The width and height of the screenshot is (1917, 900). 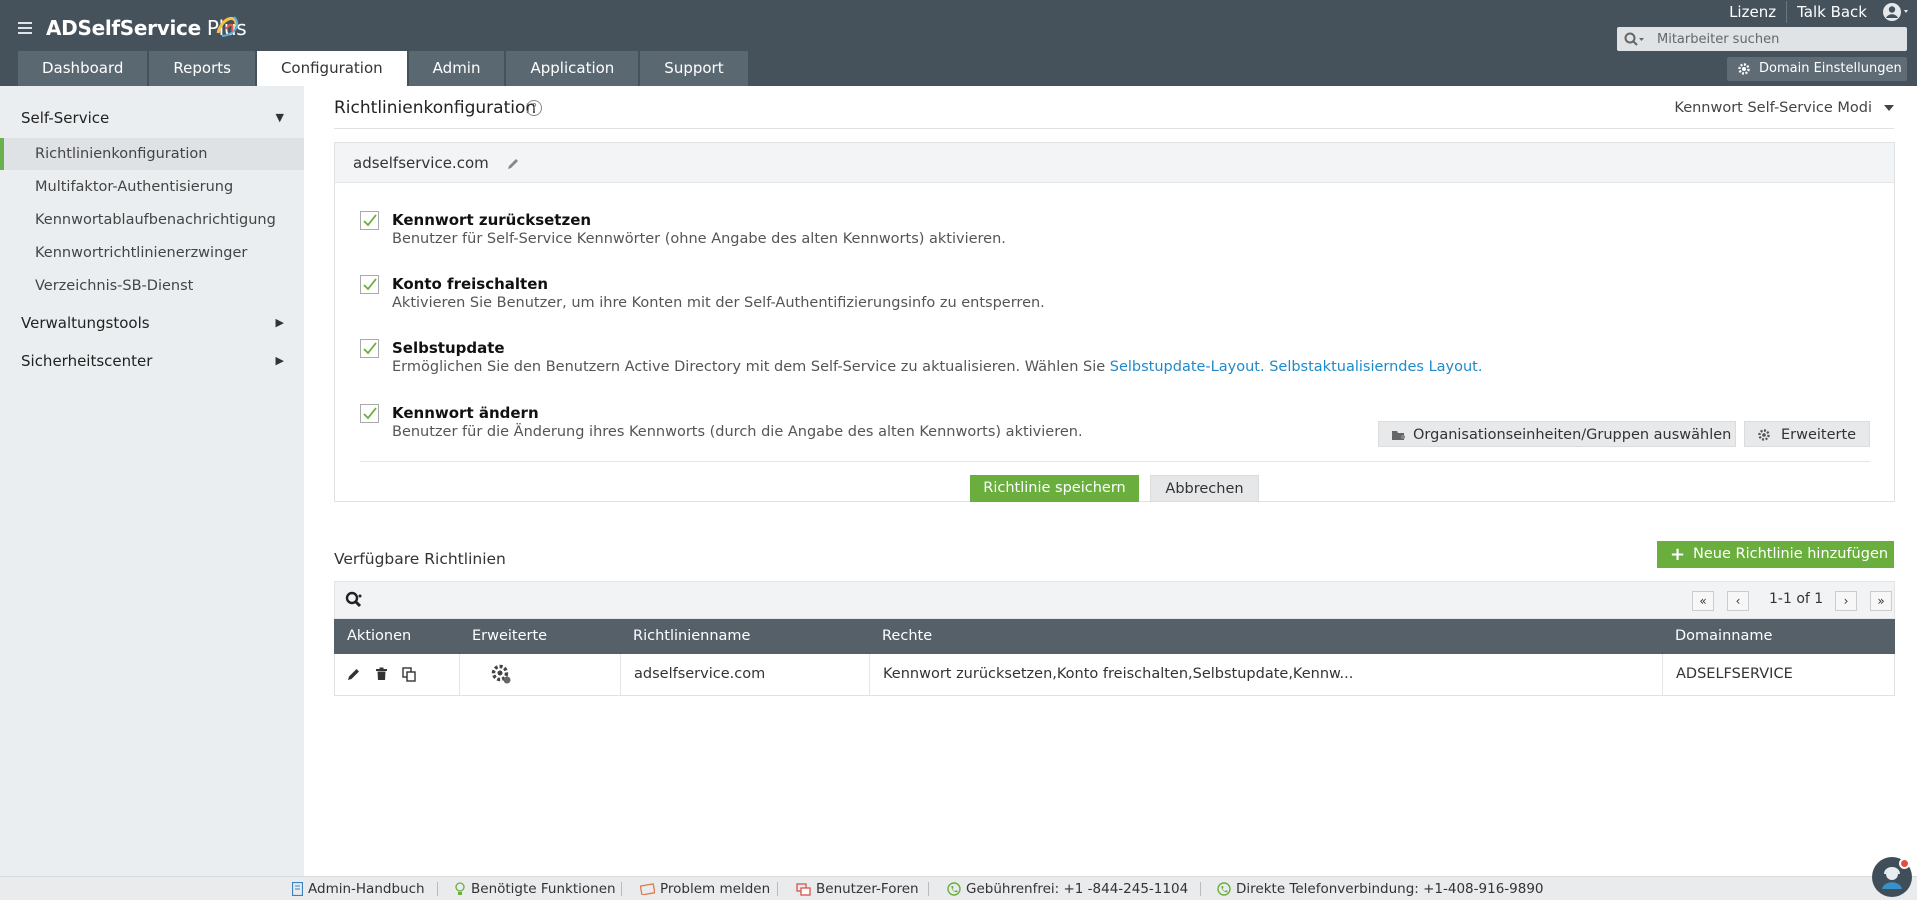 What do you see at coordinates (366, 889) in the screenshot?
I see `footer-label: Admin-Handbuch` at bounding box center [366, 889].